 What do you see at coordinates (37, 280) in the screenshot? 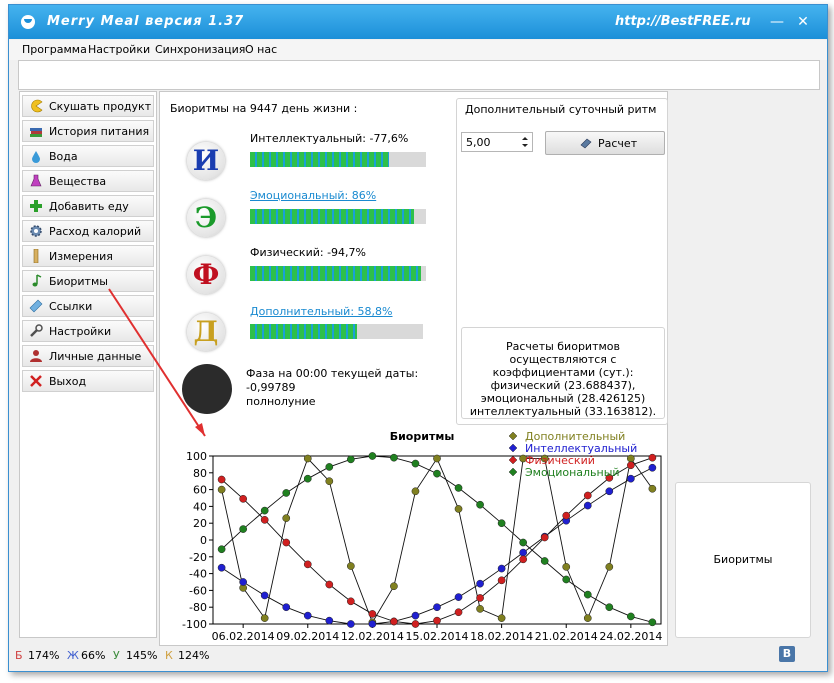
I see `music-note-icon` at bounding box center [37, 280].